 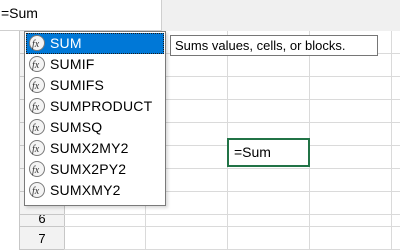 What do you see at coordinates (88, 169) in the screenshot?
I see `autocomplete-item-label: SUMX2PY2` at bounding box center [88, 169].